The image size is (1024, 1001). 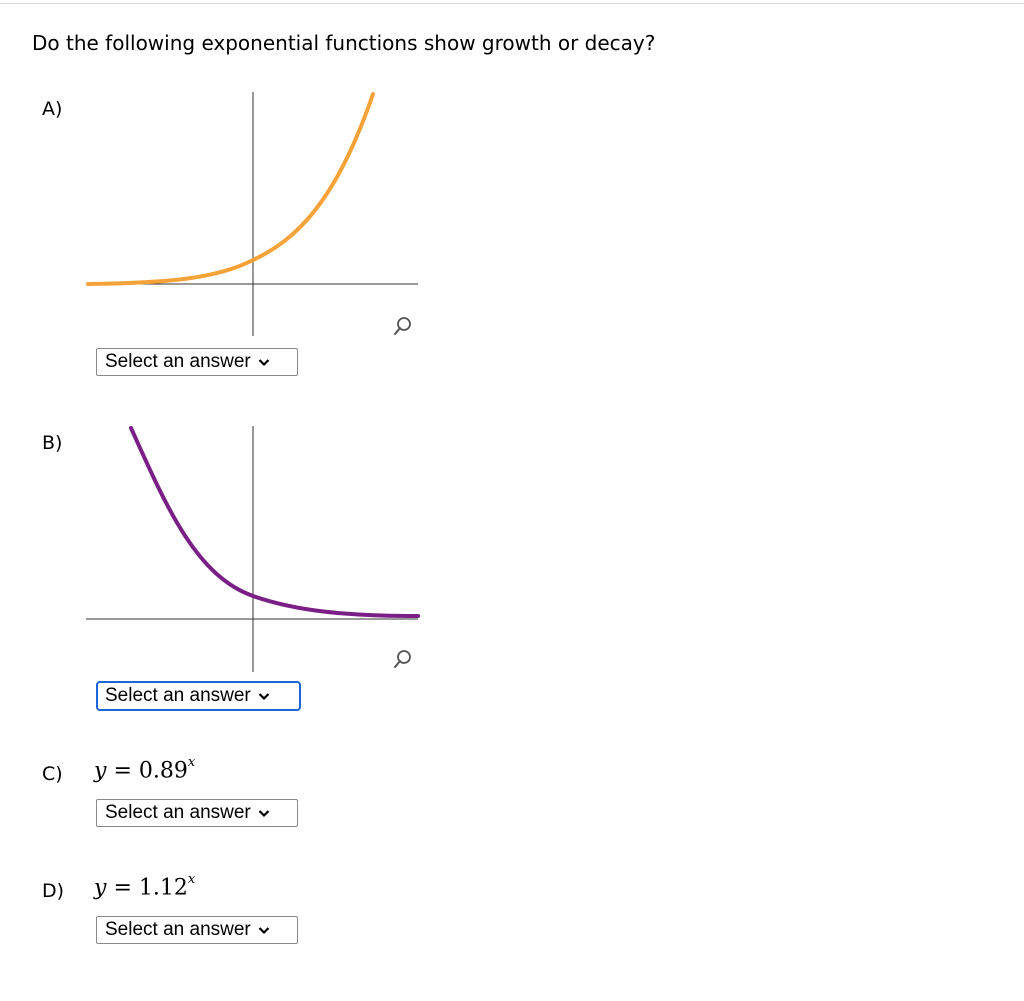 I want to click on part-b-label: B), so click(x=52, y=443).